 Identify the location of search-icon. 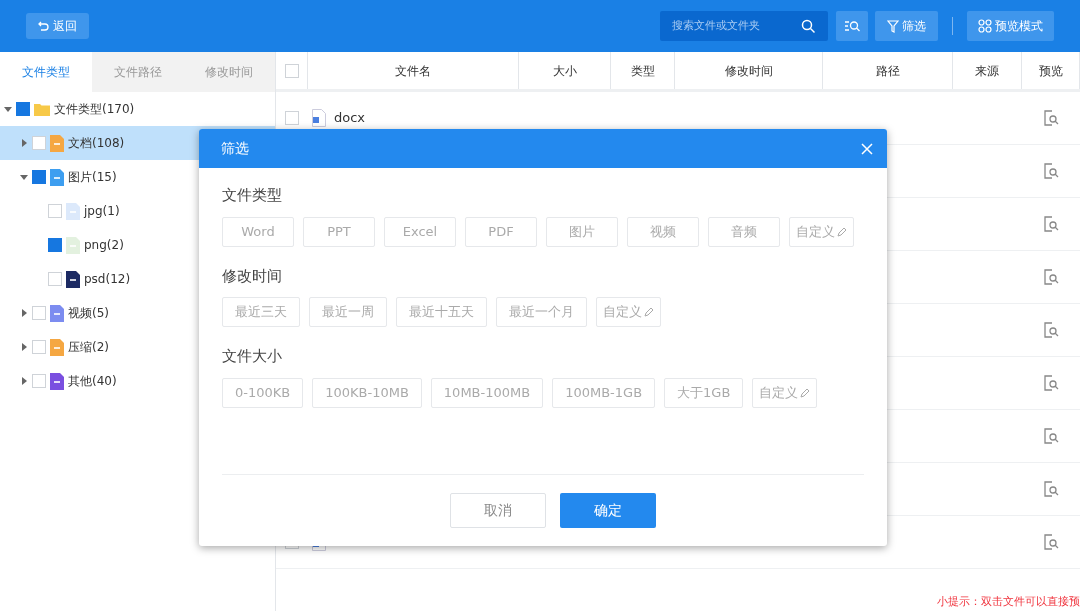
(808, 26).